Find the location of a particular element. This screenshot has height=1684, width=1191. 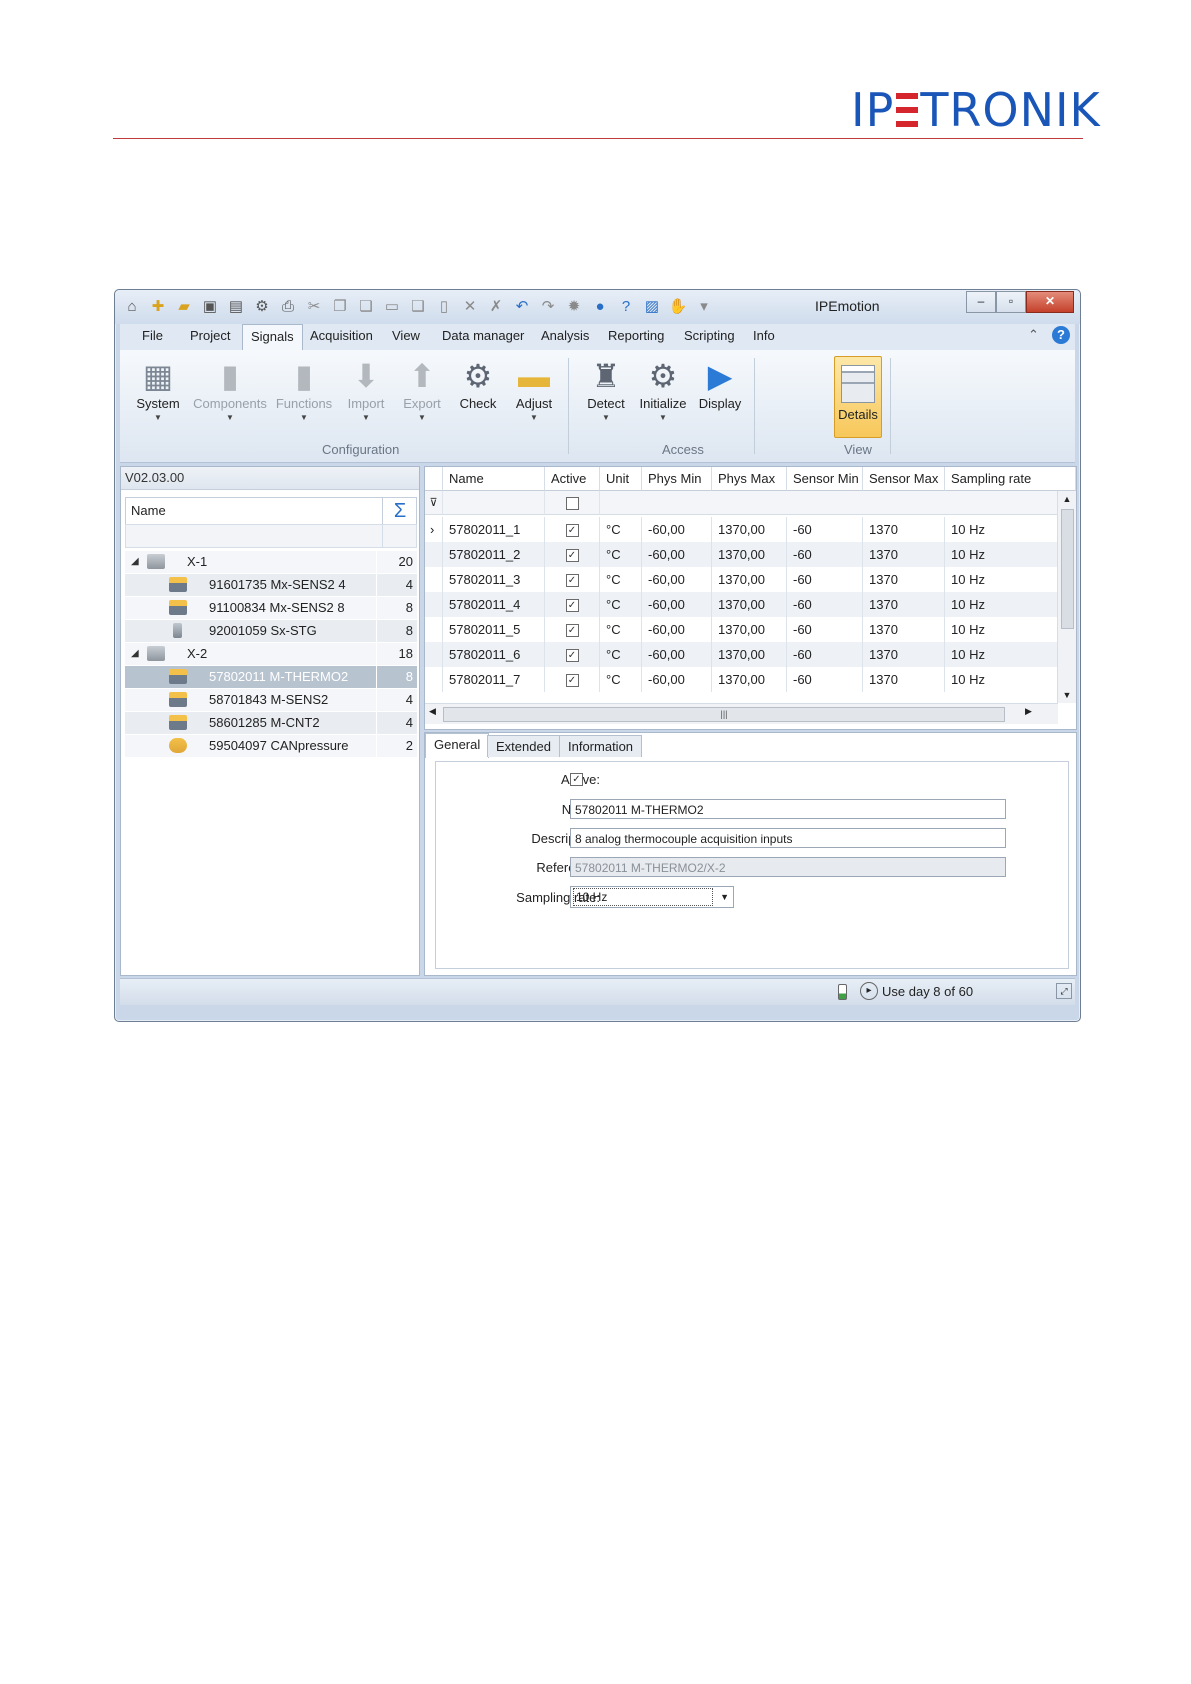

tab-scripting: Scripting is located at coordinates (709, 335).